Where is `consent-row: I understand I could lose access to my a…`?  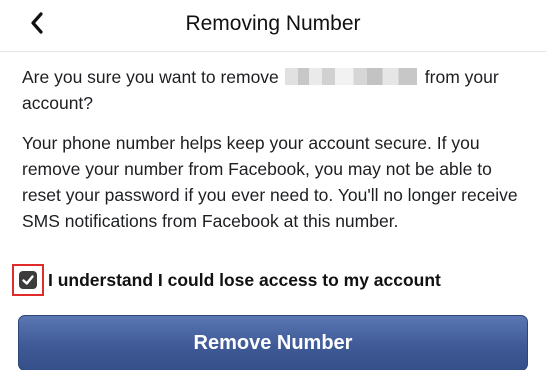
consent-row: I understand I could lose access to my a… is located at coordinates (226, 280).